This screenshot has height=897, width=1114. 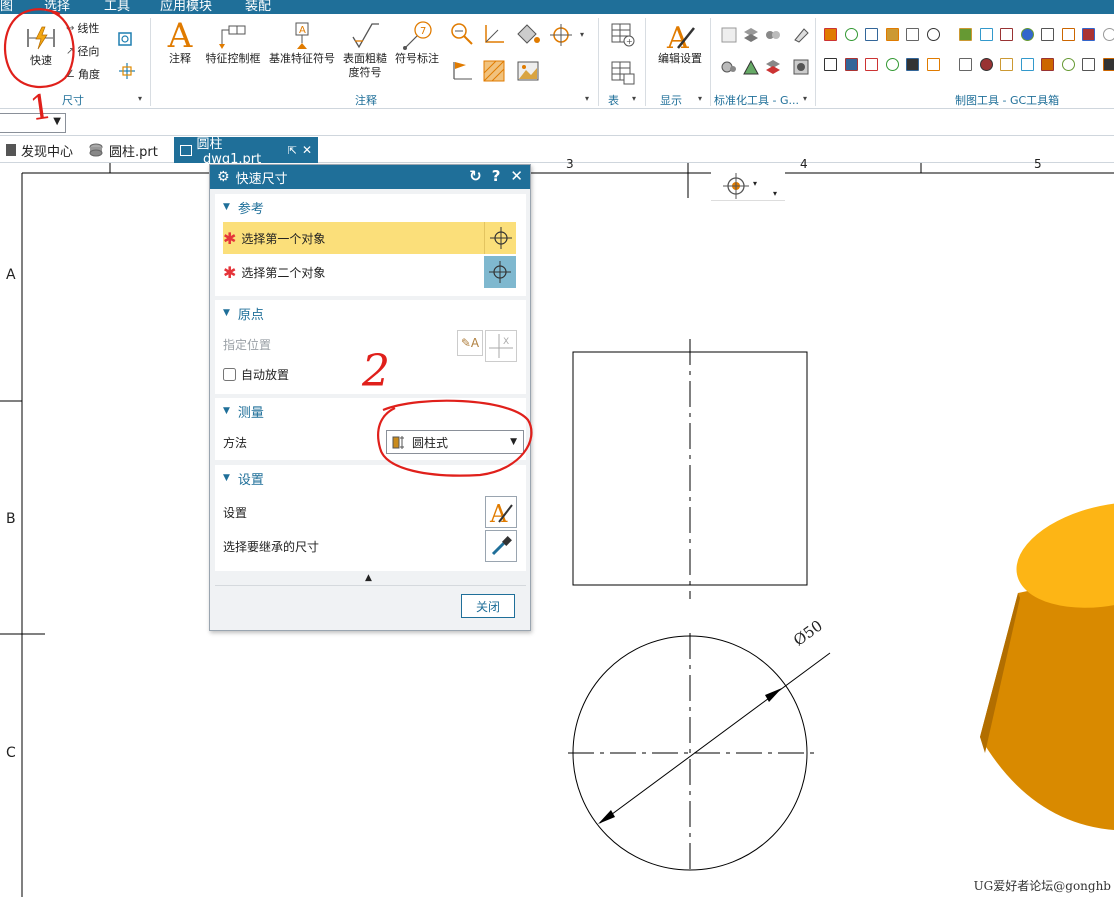 What do you see at coordinates (494, 71) in the screenshot?
I see `hatch-icon` at bounding box center [494, 71].